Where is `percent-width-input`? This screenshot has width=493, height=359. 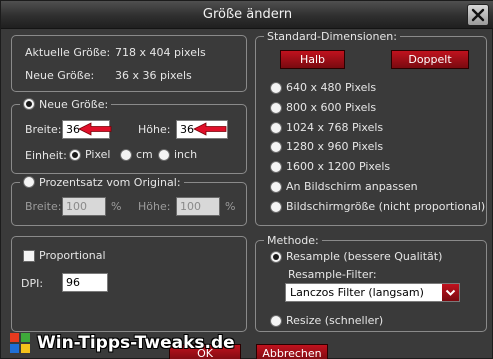 percent-width-input is located at coordinates (84, 206).